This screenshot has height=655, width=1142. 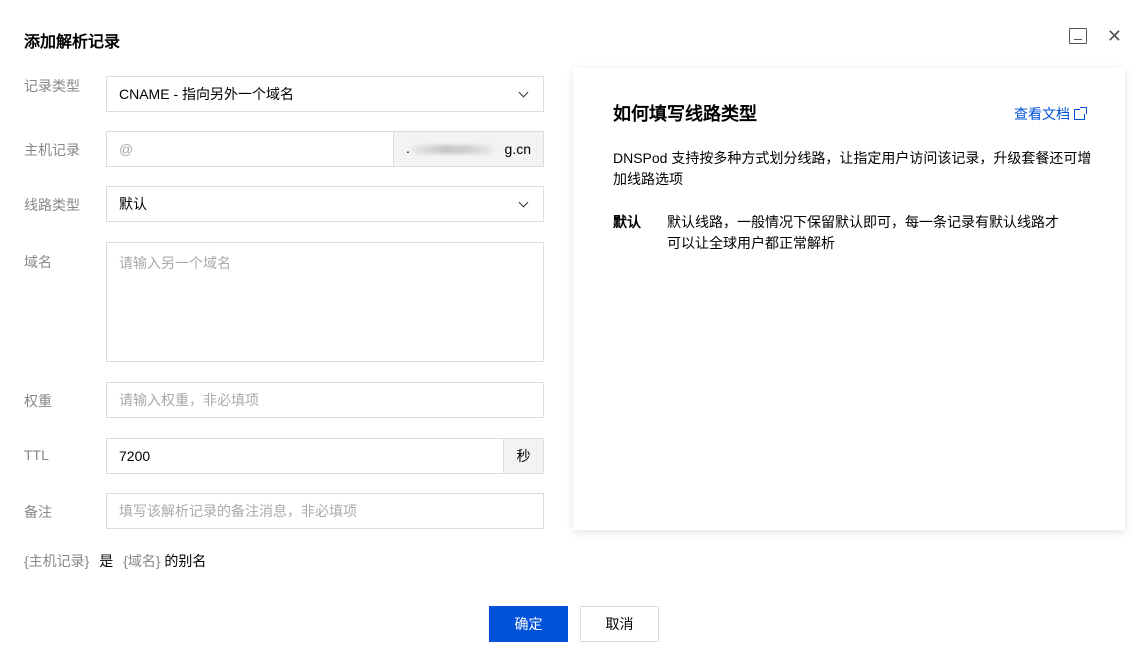 What do you see at coordinates (1042, 114) in the screenshot?
I see `view-docs-label: 查看文档` at bounding box center [1042, 114].